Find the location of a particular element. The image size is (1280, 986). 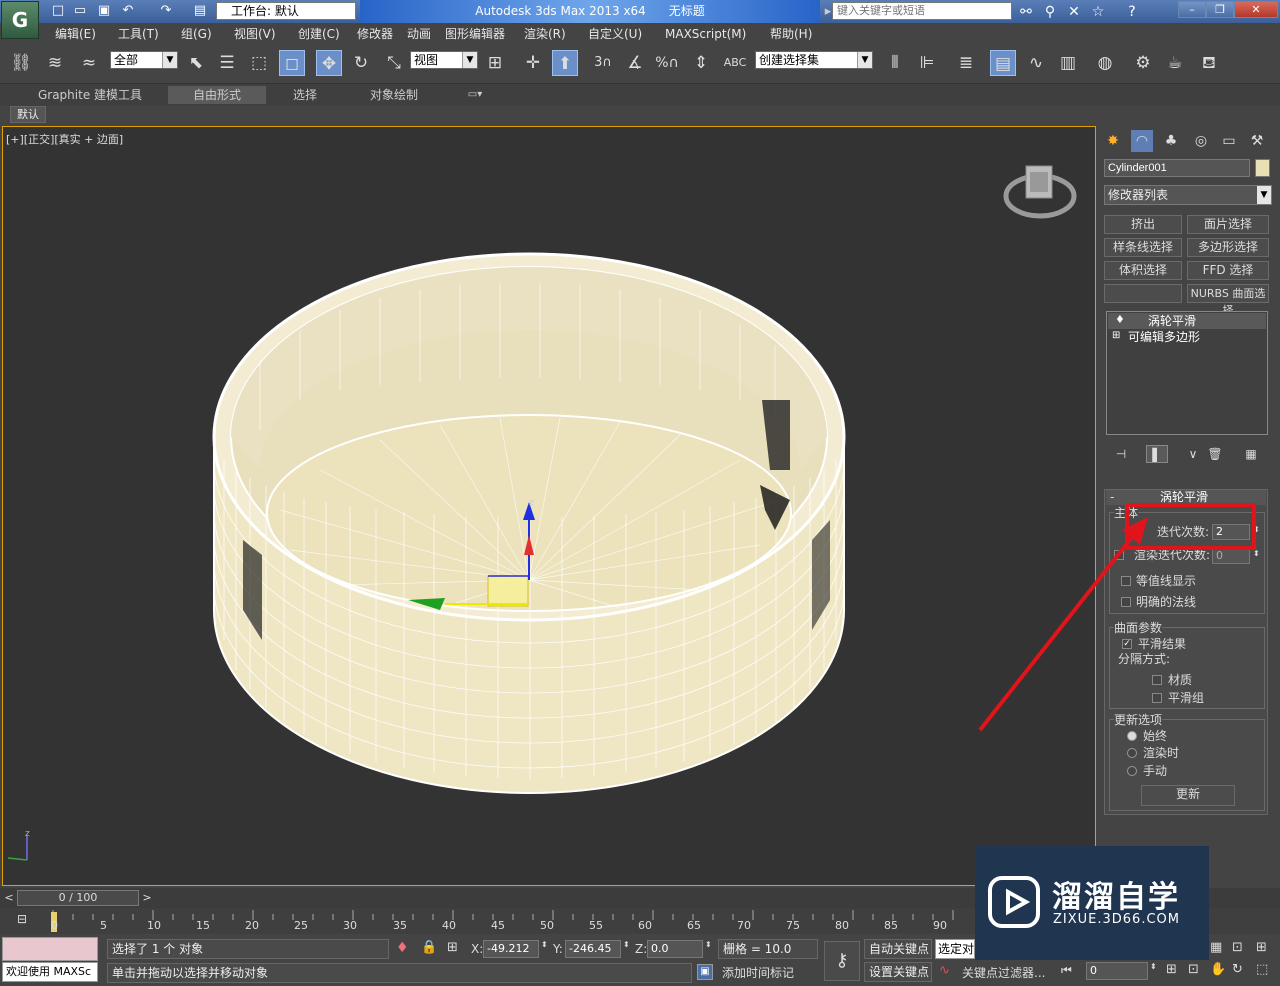

pan-hand-icon: ✋ is located at coordinates (1218, 969).